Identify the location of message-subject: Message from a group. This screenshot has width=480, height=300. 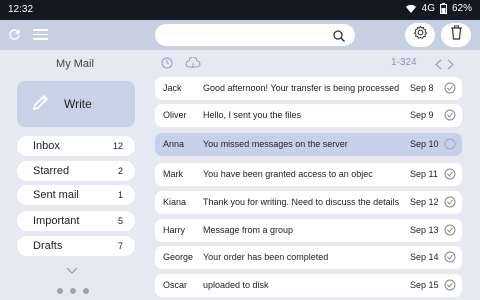
(248, 230).